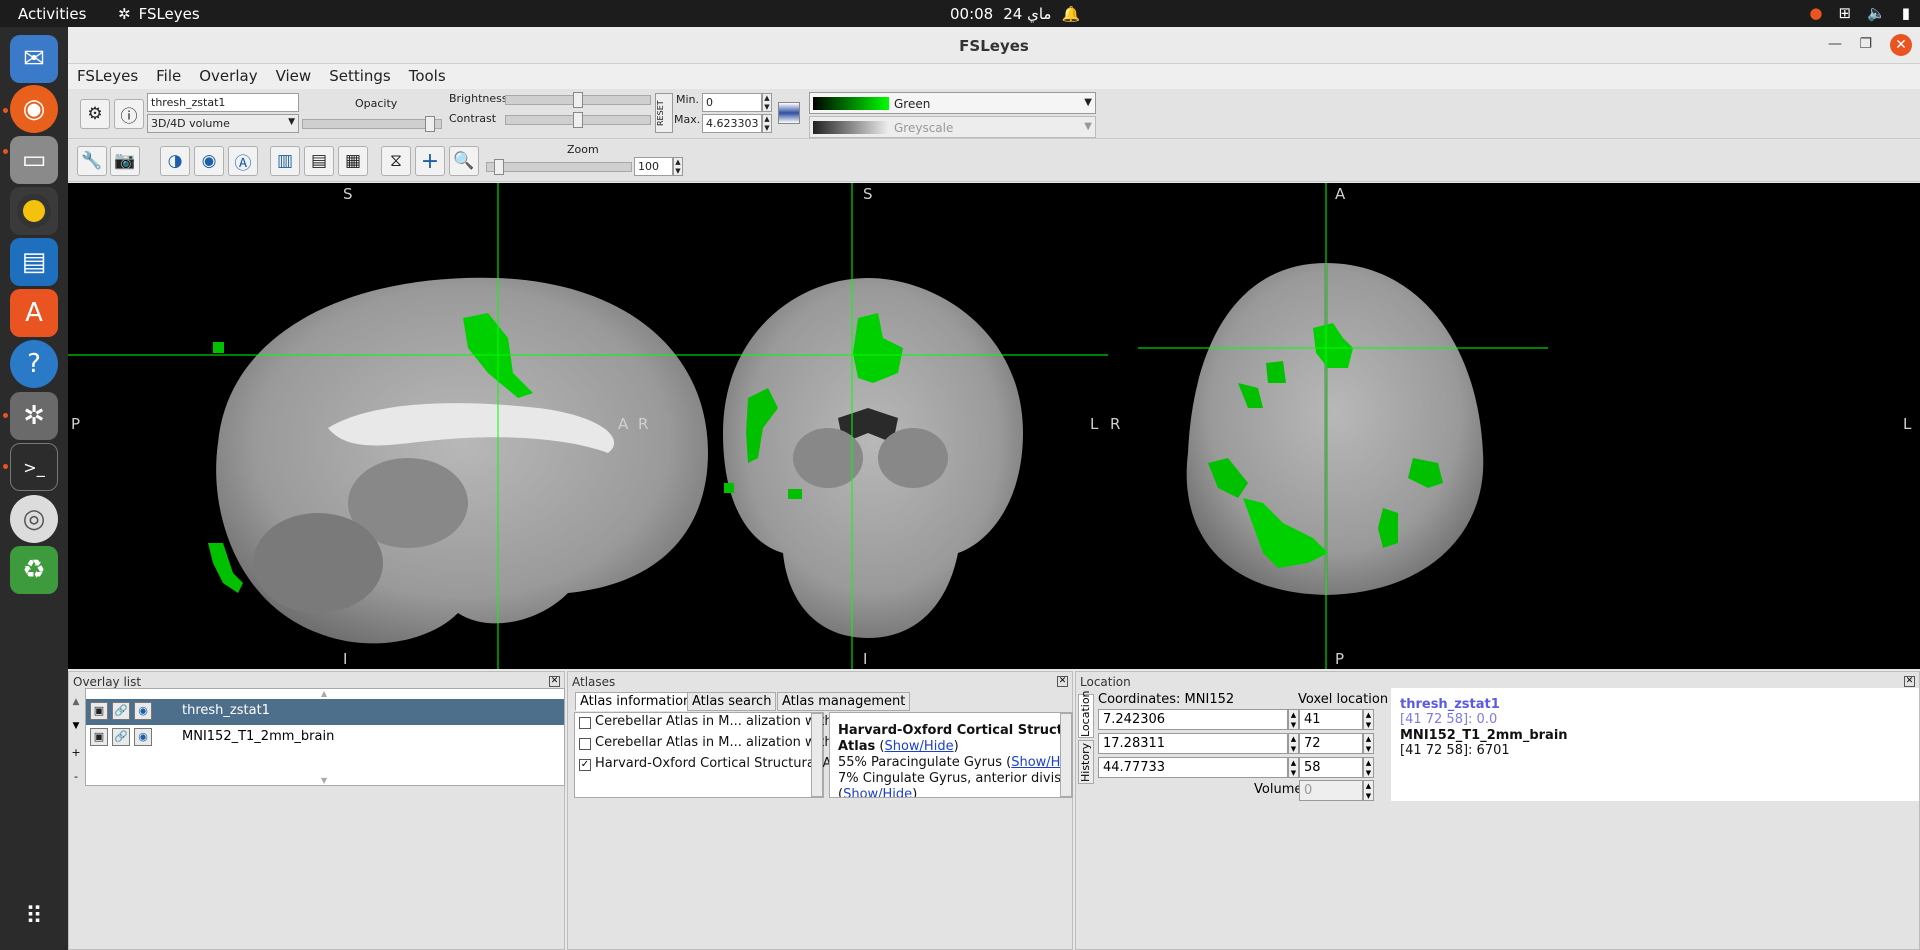  Describe the element at coordinates (732, 701) in the screenshot. I see `tab-atlas-search: Atlas search` at that location.